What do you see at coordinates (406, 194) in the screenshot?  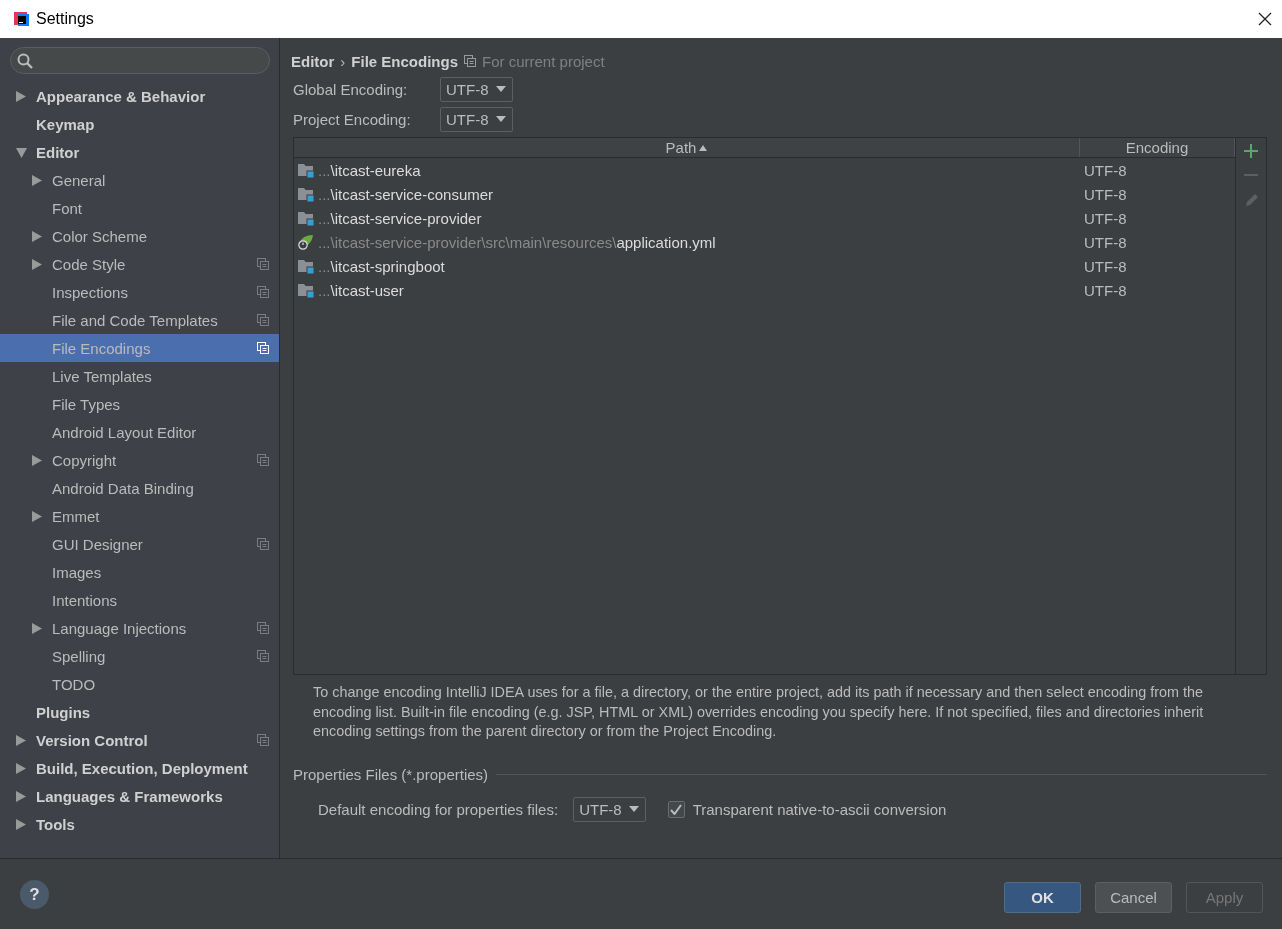 I see `path-cell: ...\itcast-service-consumer` at bounding box center [406, 194].